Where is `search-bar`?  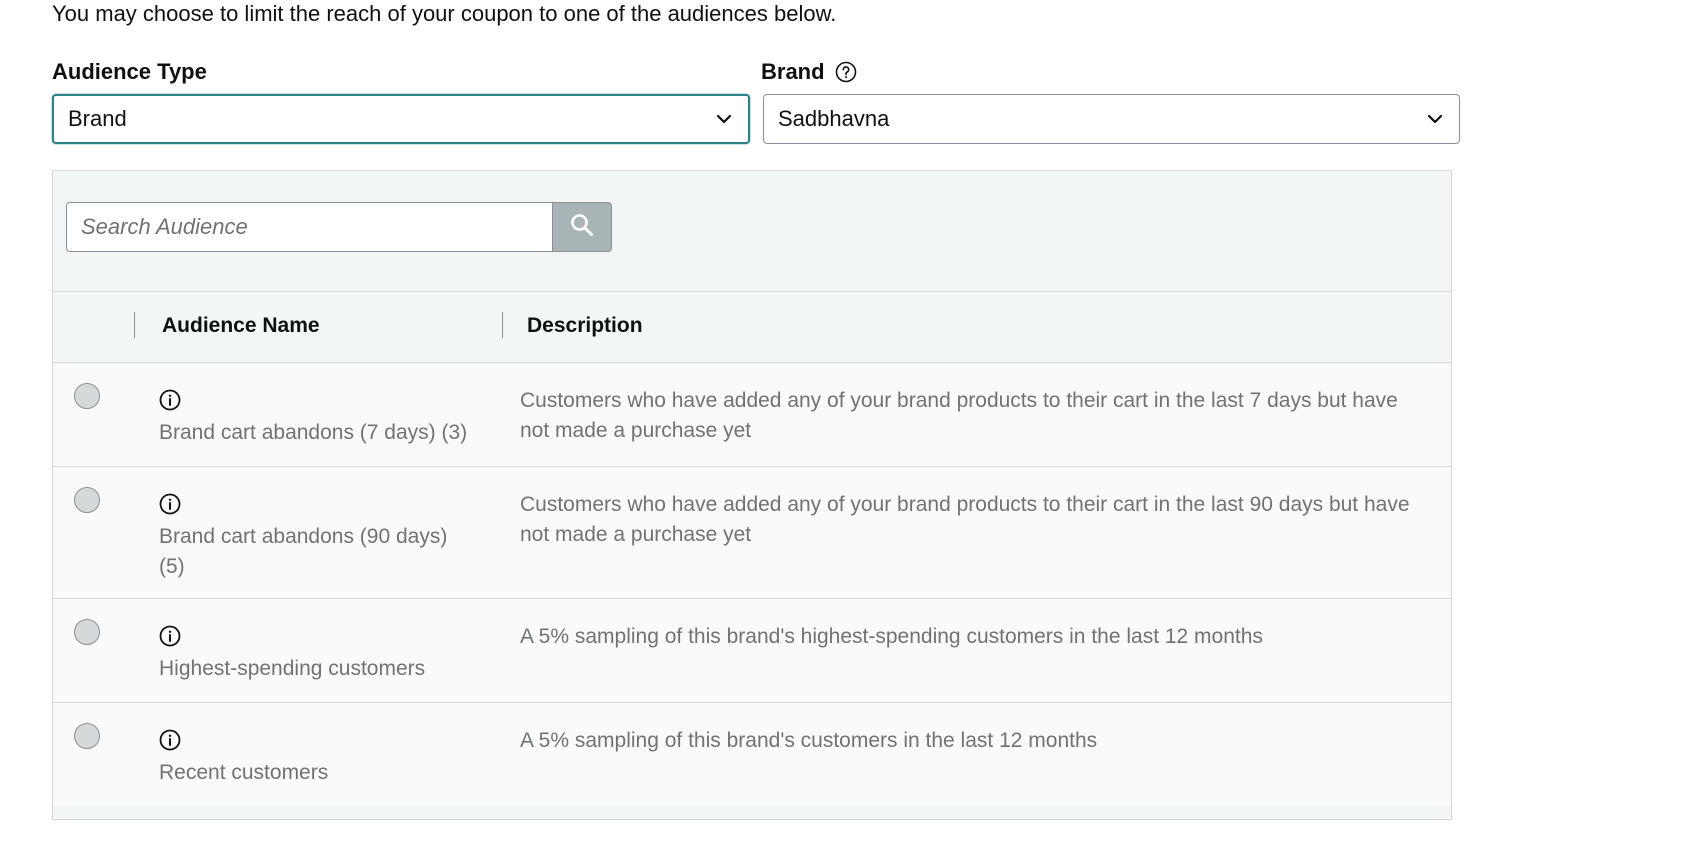 search-bar is located at coordinates (339, 227).